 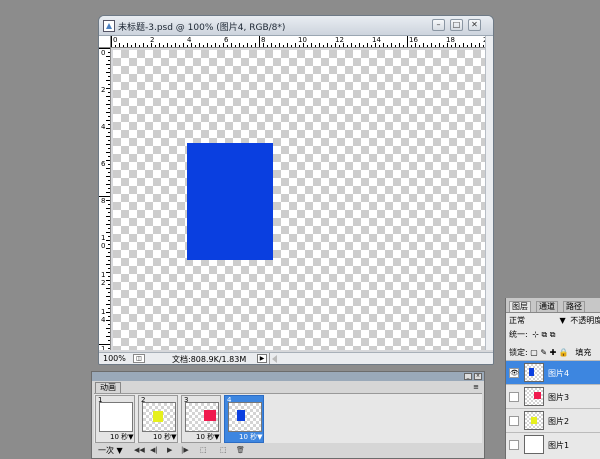 I want to click on tab-animation: 动画, so click(x=108, y=387).